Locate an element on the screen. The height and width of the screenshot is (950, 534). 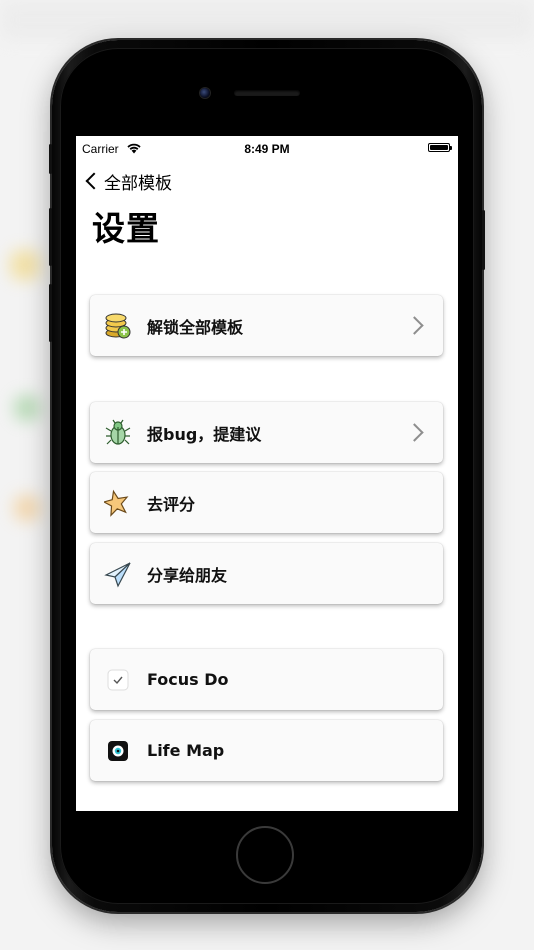
settings-item-label: 去评分 is located at coordinates (171, 504).